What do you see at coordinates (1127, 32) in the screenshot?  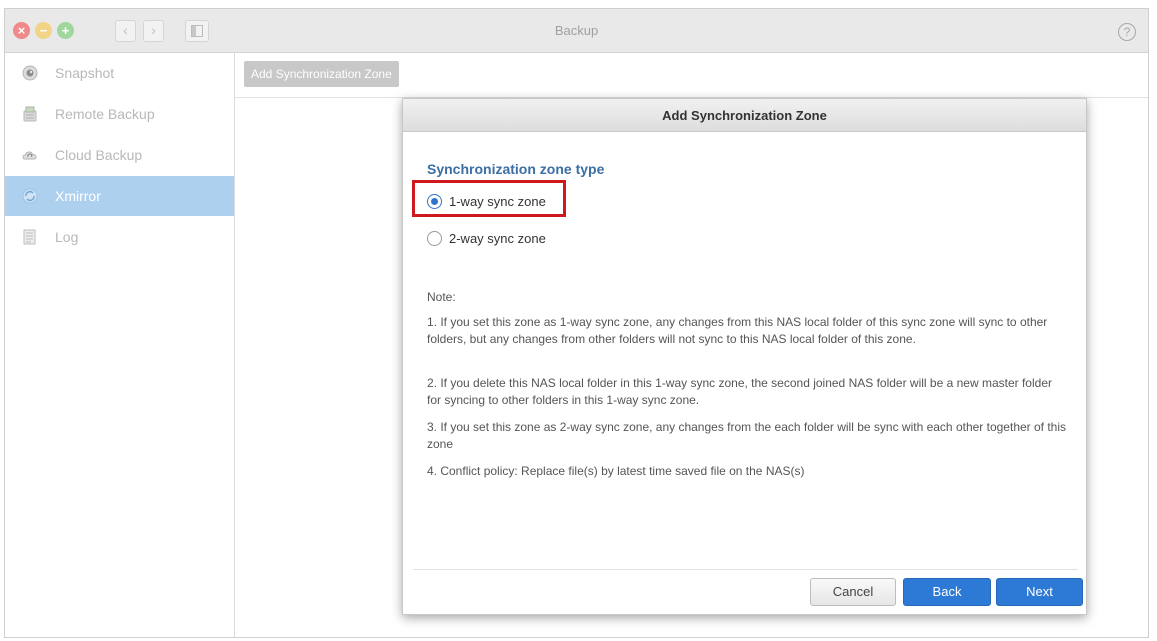 I see `help-button: ?` at bounding box center [1127, 32].